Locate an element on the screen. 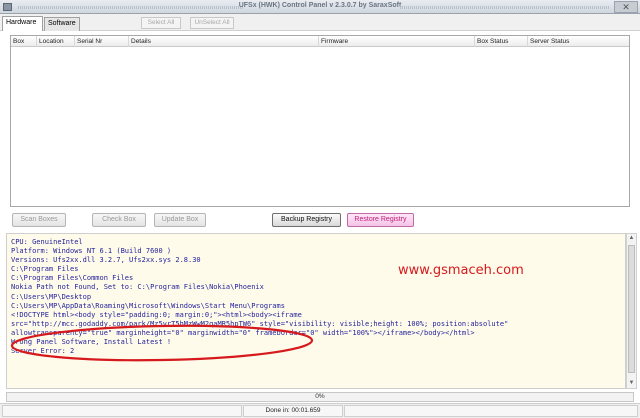  close-icon: ✕ is located at coordinates (626, 7).